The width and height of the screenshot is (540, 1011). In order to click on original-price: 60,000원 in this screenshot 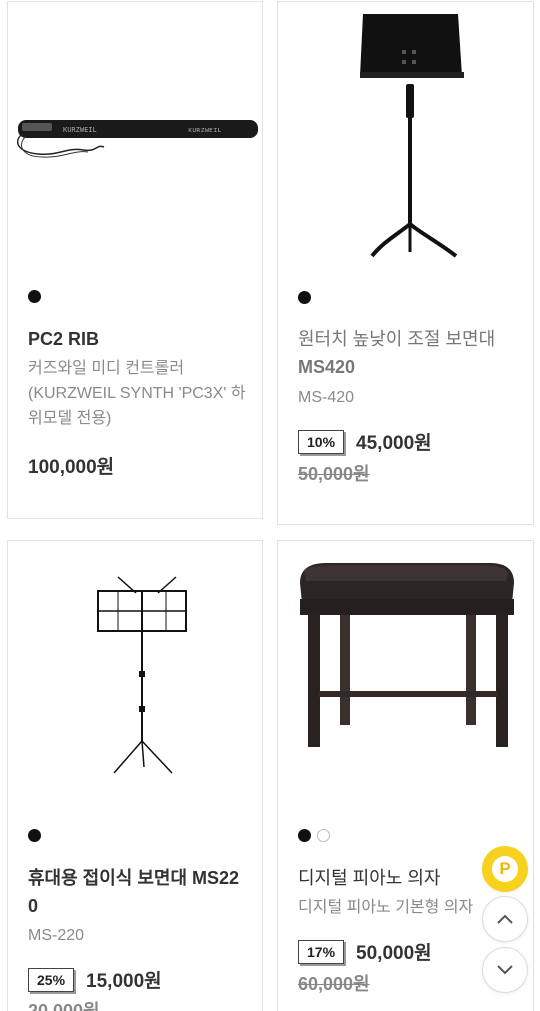, I will do `click(334, 984)`.